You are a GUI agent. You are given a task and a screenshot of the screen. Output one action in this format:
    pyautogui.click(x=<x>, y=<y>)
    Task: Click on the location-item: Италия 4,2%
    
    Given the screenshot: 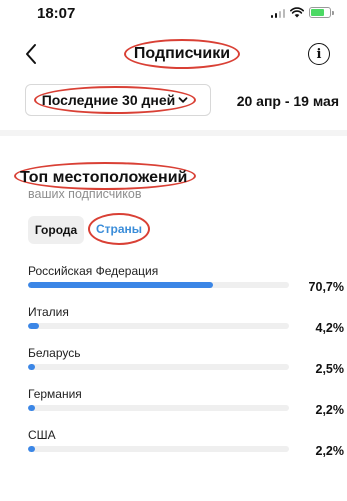 What is the action you would take?
    pyautogui.click(x=186, y=325)
    